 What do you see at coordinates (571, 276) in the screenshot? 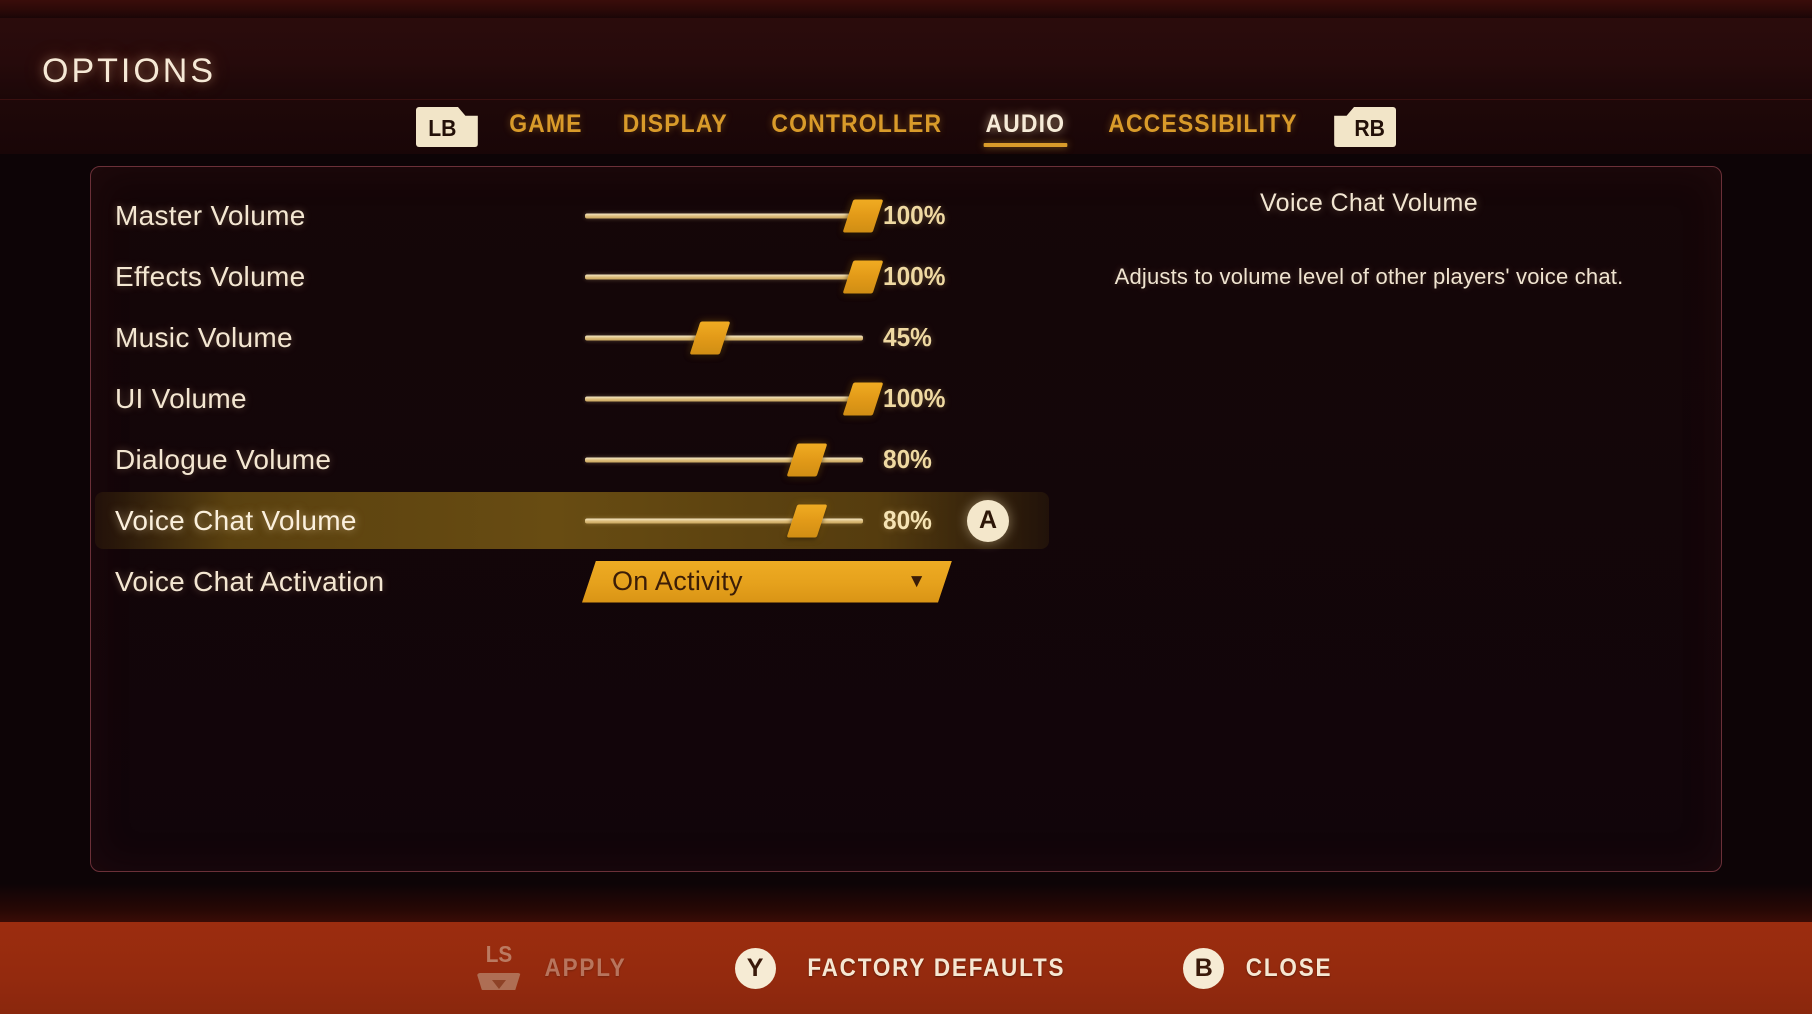
I see `setting-row: Effects Volume 100%` at bounding box center [571, 276].